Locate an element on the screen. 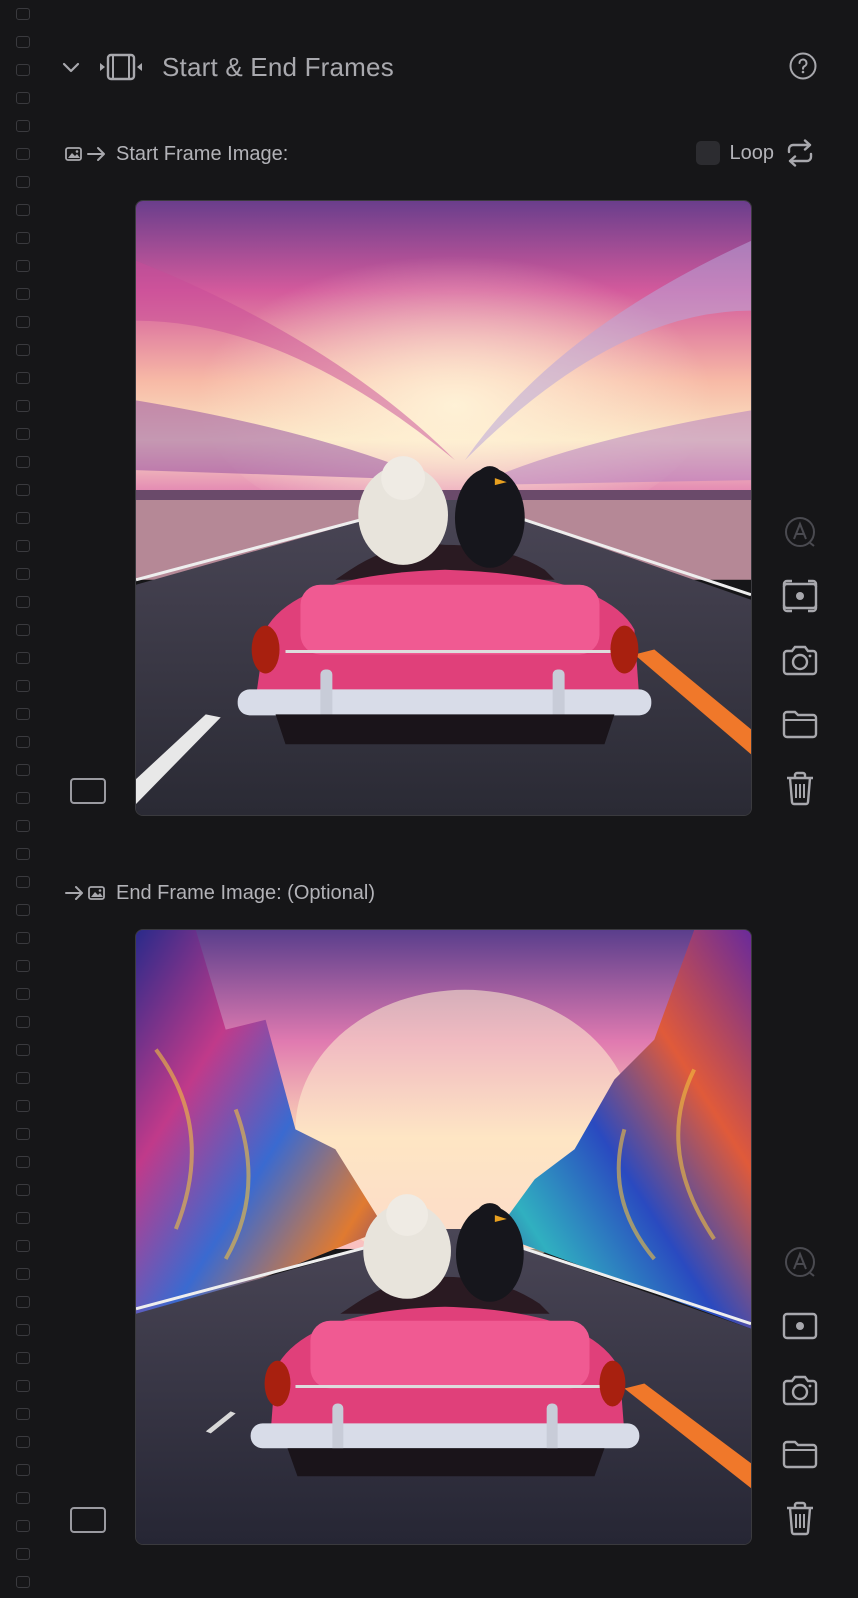 Image resolution: width=858 pixels, height=1598 pixels. drag-rail is located at coordinates (24, 803).